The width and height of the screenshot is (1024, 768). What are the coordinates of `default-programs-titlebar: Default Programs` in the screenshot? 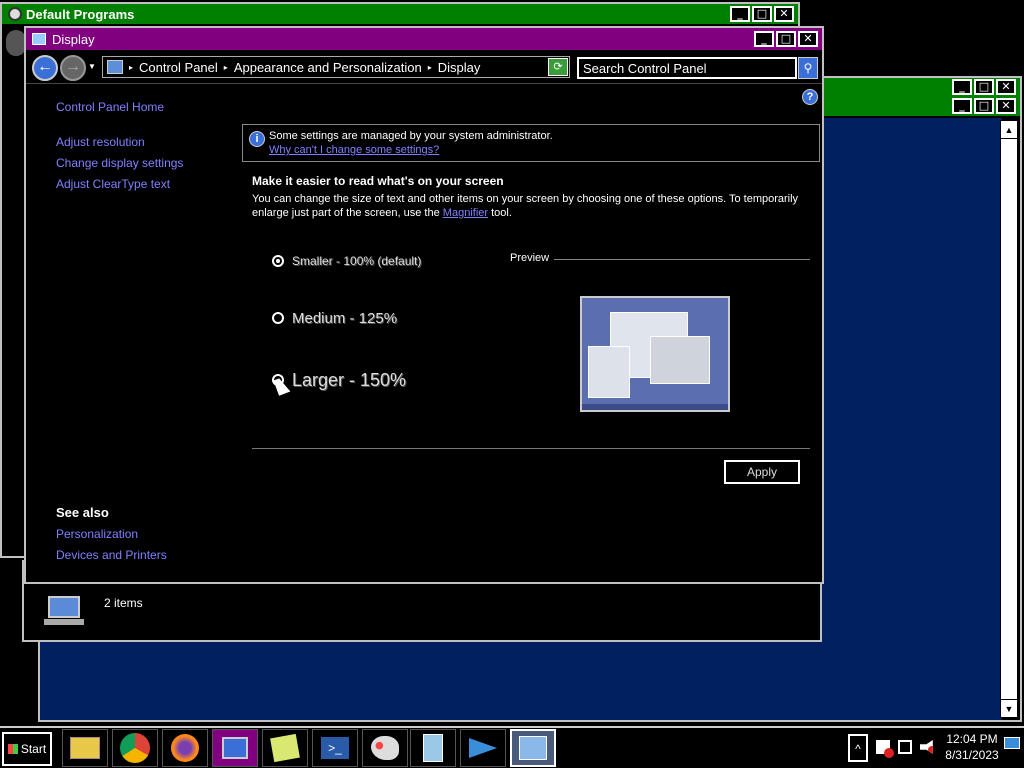 It's located at (400, 14).